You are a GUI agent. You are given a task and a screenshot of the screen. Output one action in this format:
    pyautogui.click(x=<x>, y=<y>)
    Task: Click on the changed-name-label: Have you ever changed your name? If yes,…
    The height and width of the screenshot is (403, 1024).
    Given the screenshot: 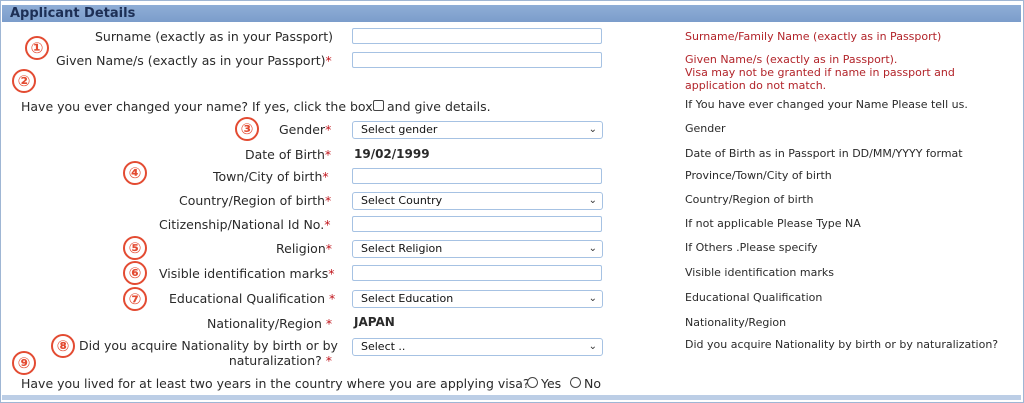 What is the action you would take?
    pyautogui.click(x=197, y=106)
    